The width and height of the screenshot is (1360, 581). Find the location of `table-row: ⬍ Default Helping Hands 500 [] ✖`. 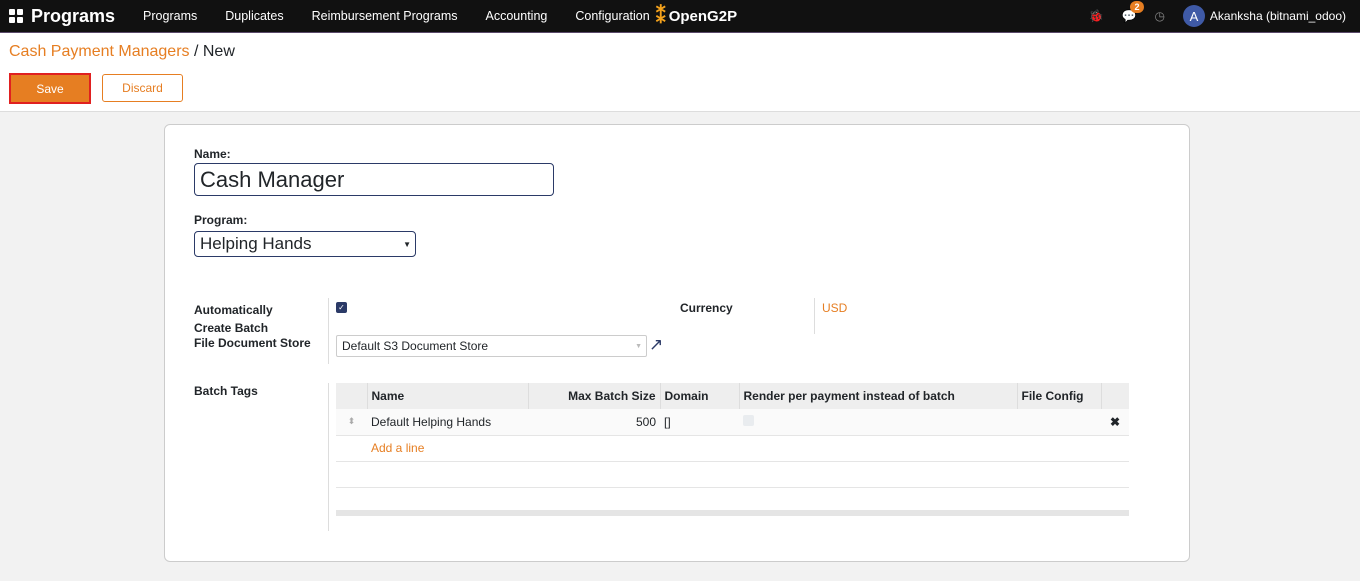

table-row: ⬍ Default Helping Hands 500 [] ✖ is located at coordinates (732, 422).